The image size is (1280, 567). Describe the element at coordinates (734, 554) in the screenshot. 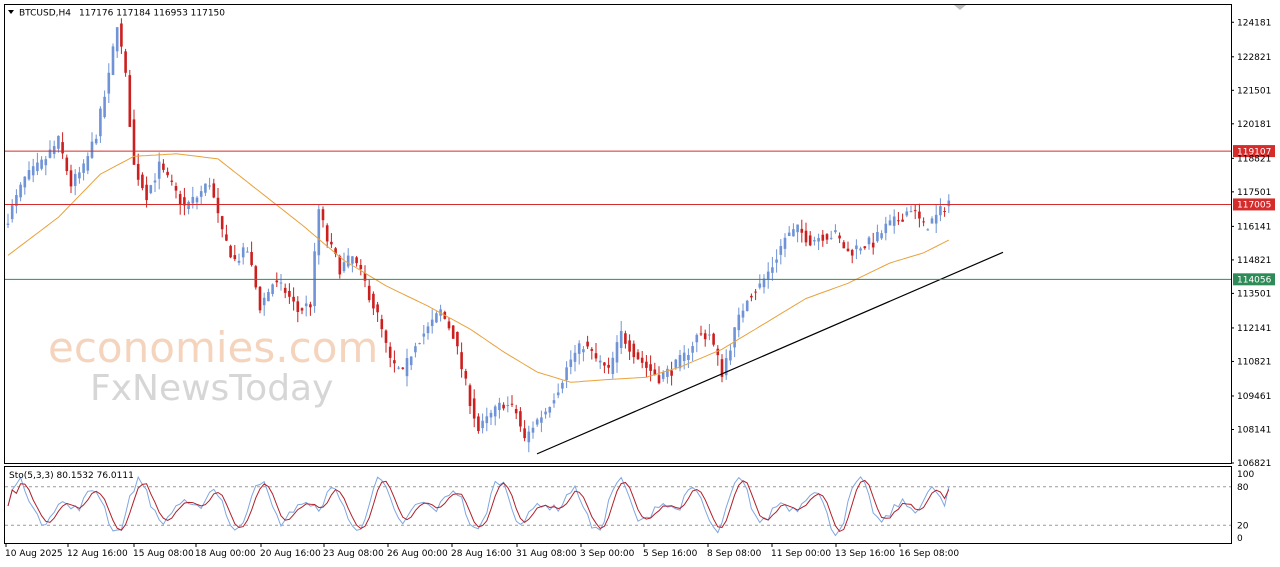

I see `time-tick-label: 8 Sep 08:00` at that location.